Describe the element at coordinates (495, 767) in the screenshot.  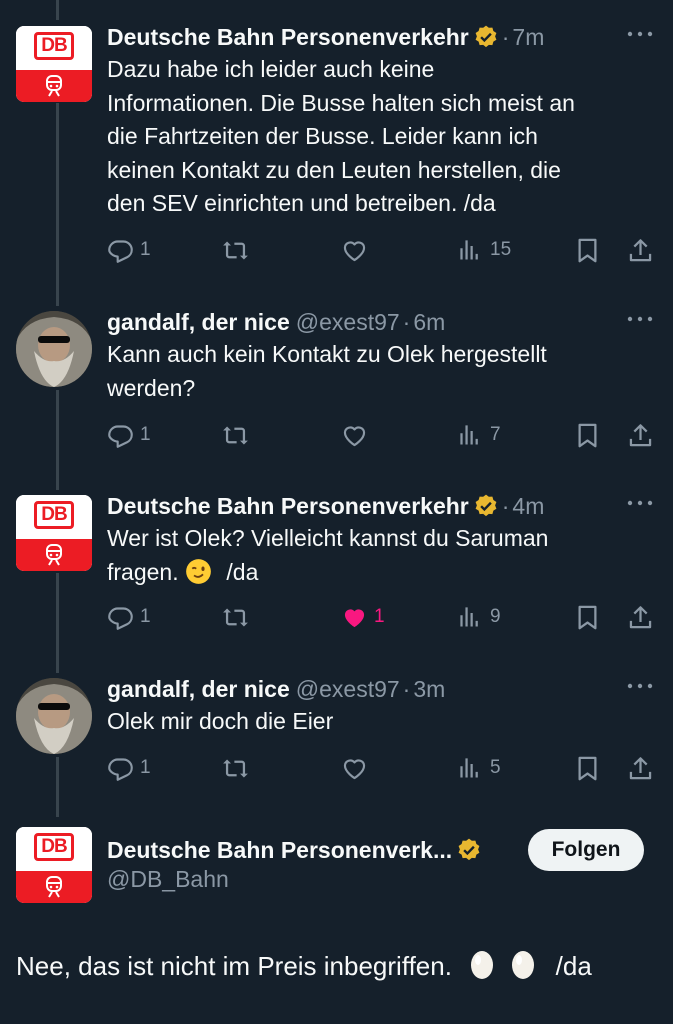
I see `view-count: 5` at that location.